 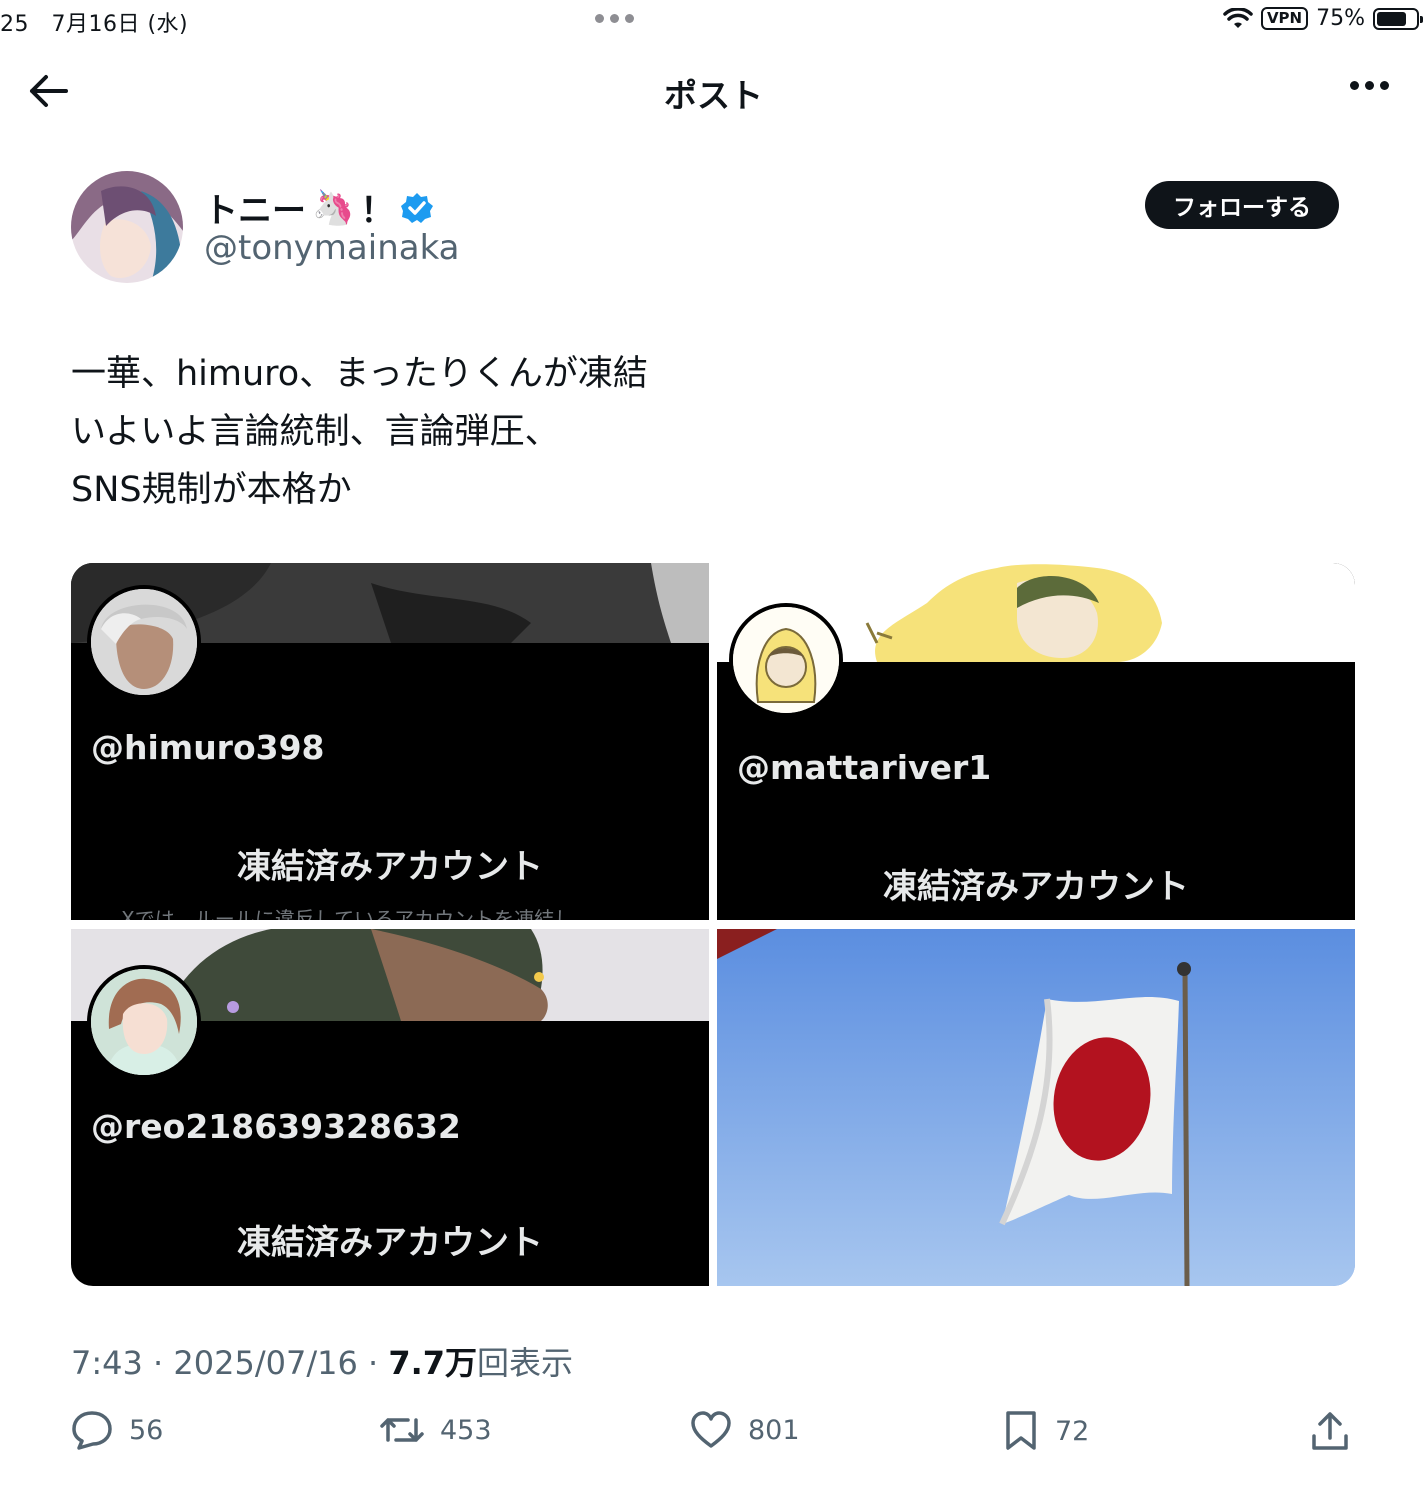 I want to click on display-name-text: トニー, so click(x=255, y=211).